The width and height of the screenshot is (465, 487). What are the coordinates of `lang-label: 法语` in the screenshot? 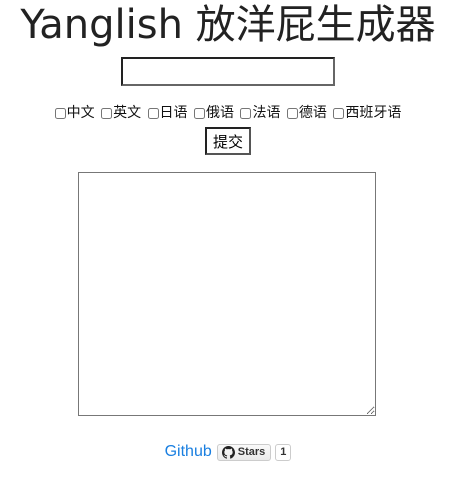 It's located at (266, 113).